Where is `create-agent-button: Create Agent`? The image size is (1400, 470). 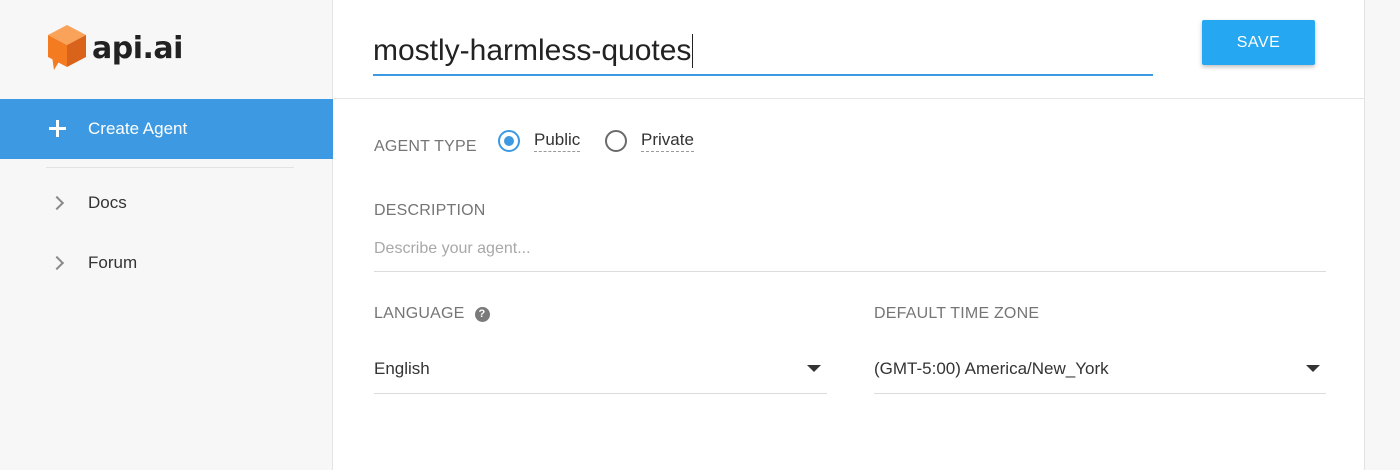 create-agent-button: Create Agent is located at coordinates (166, 129).